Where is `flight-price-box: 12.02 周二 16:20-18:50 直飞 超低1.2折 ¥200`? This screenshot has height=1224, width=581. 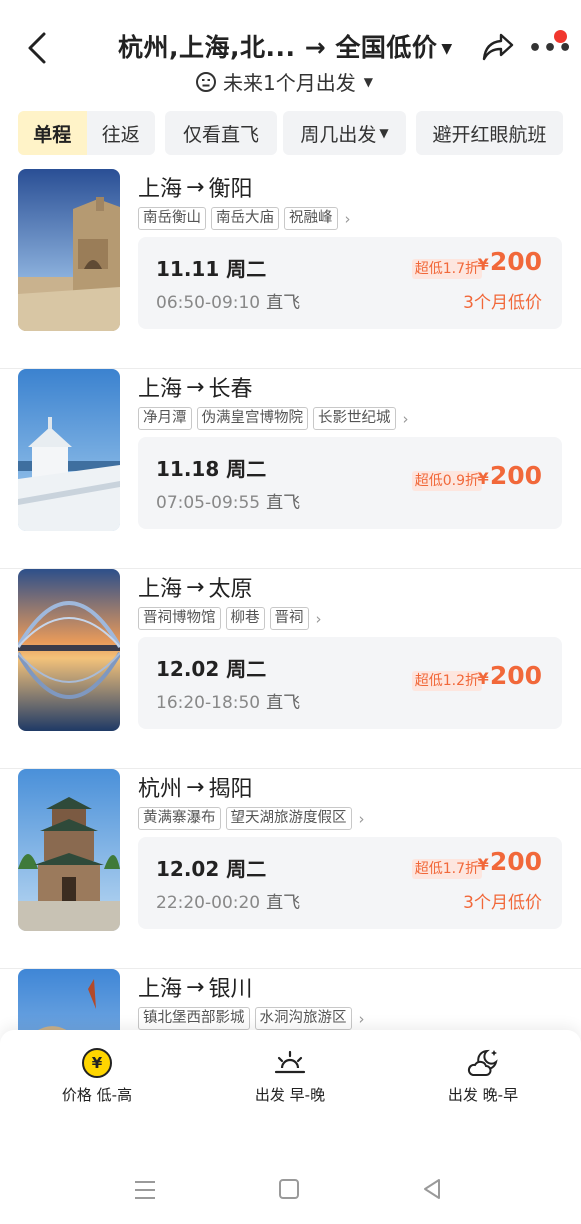
flight-price-box: 12.02 周二 16:20-18:50 直飞 超低1.2折 ¥200 is located at coordinates (350, 683).